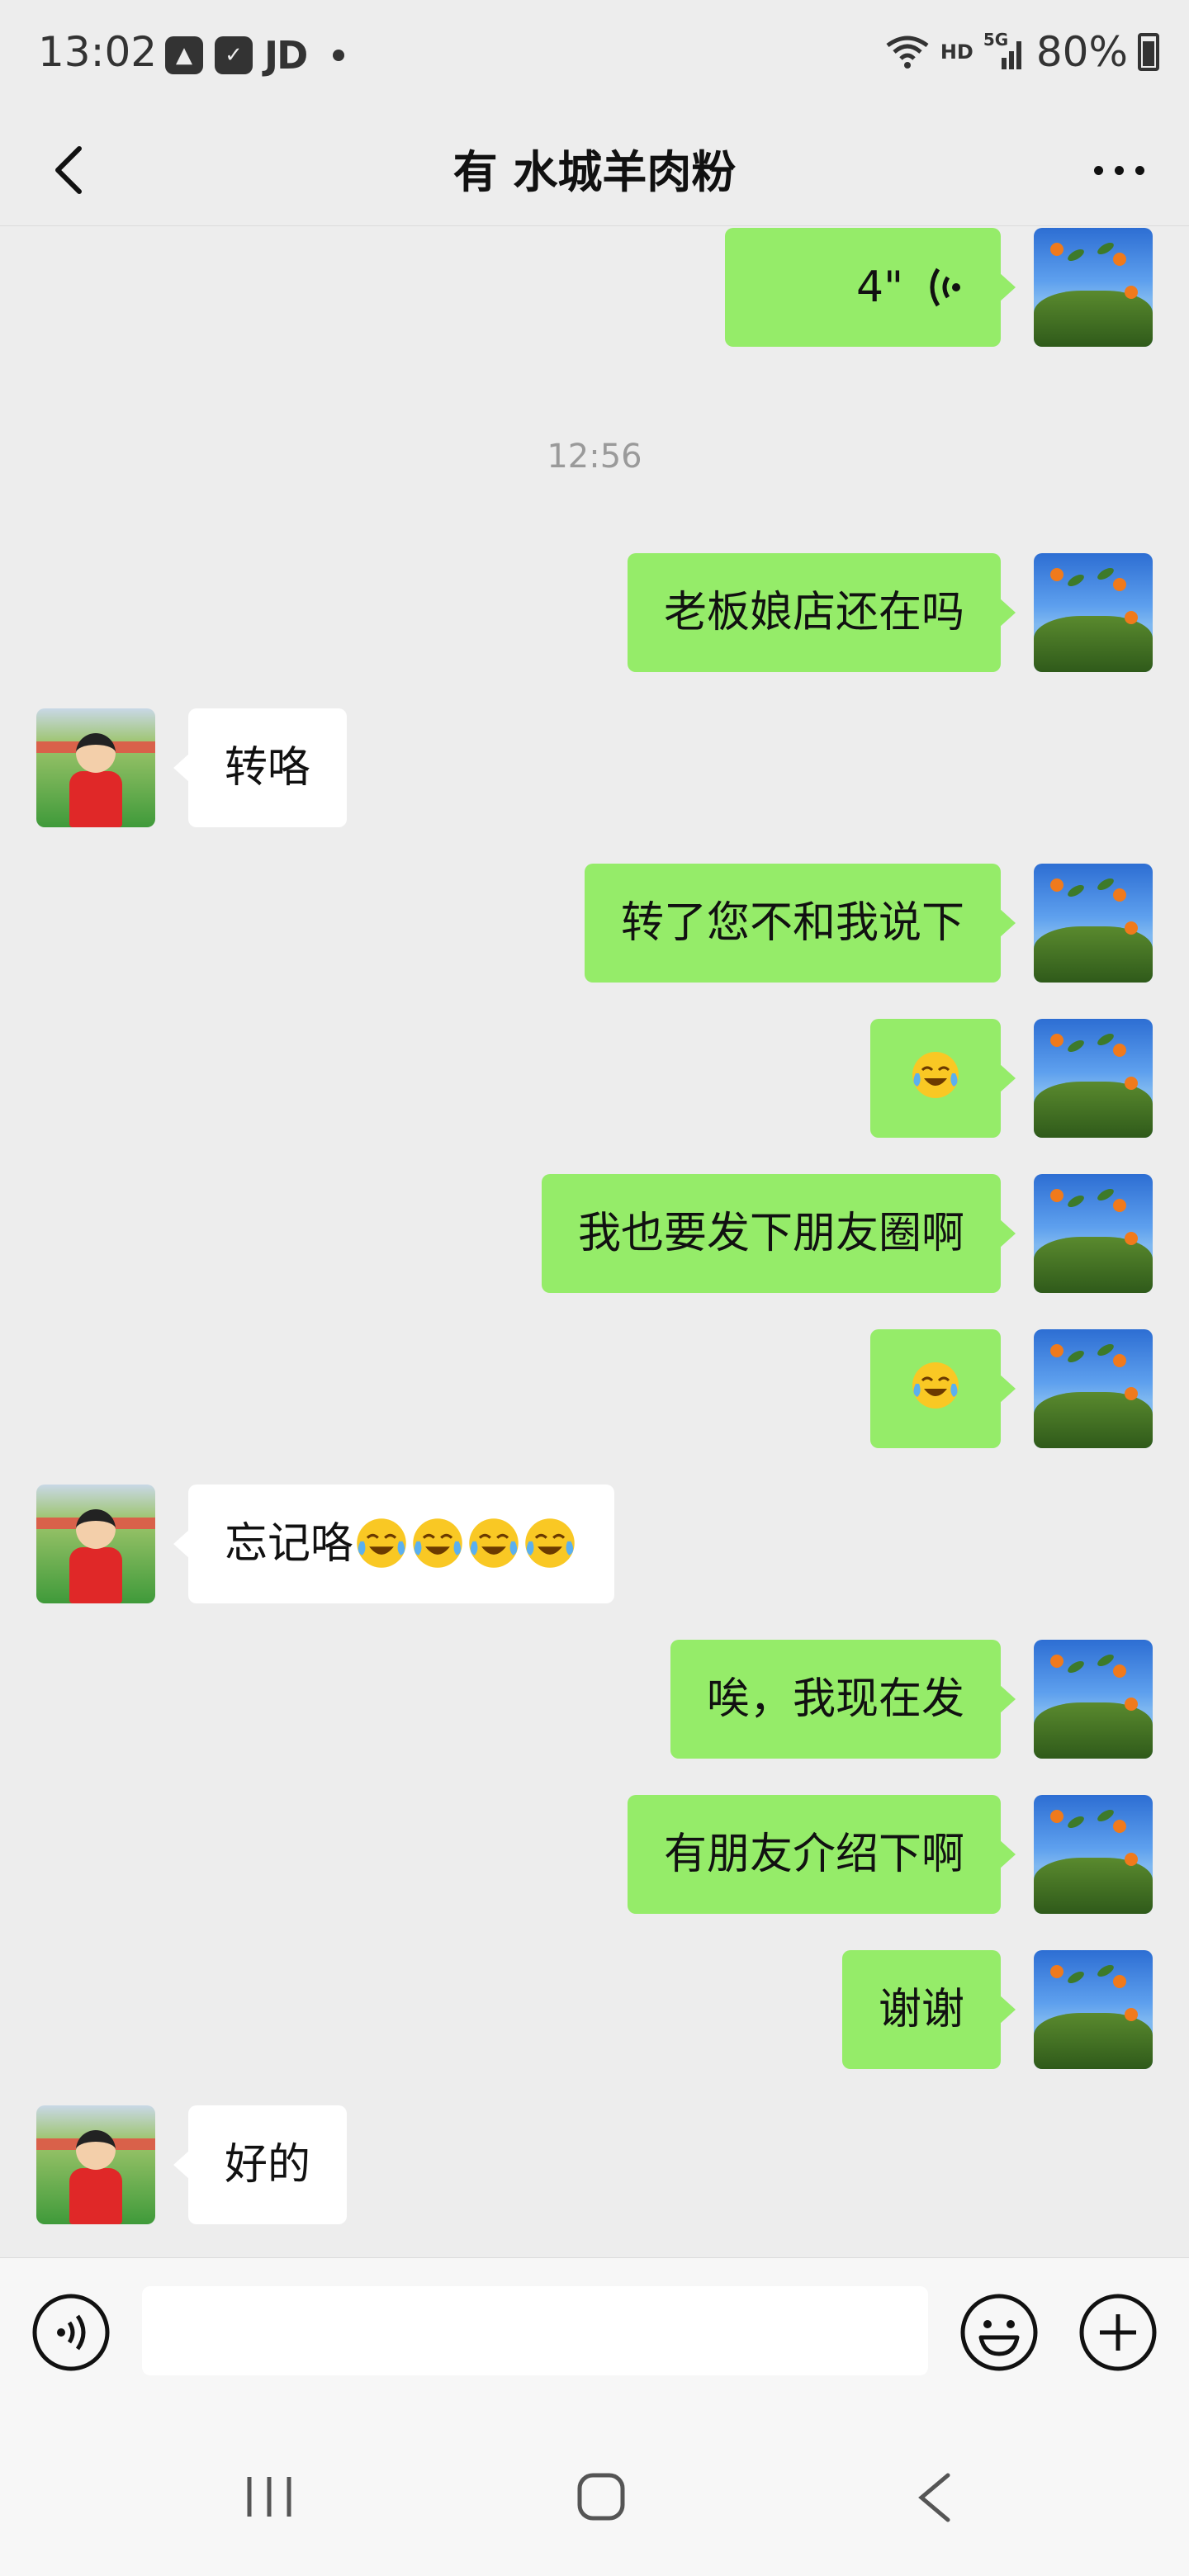  Describe the element at coordinates (260, 767) in the screenshot. I see `text-message-bubble: 转咯` at that location.